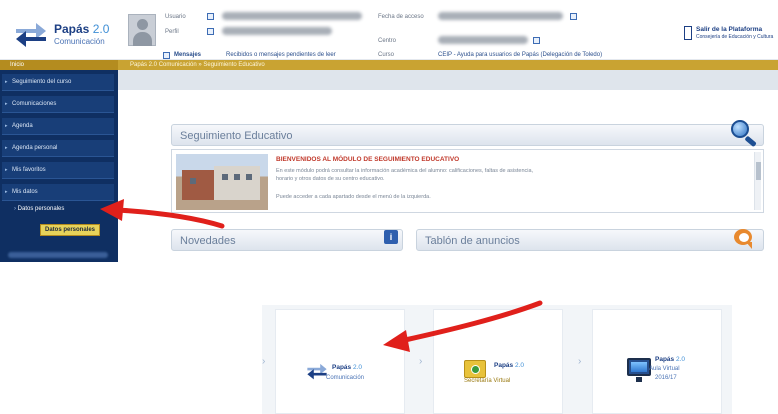 The width and height of the screenshot is (778, 414). Describe the element at coordinates (208, 241) in the screenshot. I see `novedades-title: Novedades` at that location.